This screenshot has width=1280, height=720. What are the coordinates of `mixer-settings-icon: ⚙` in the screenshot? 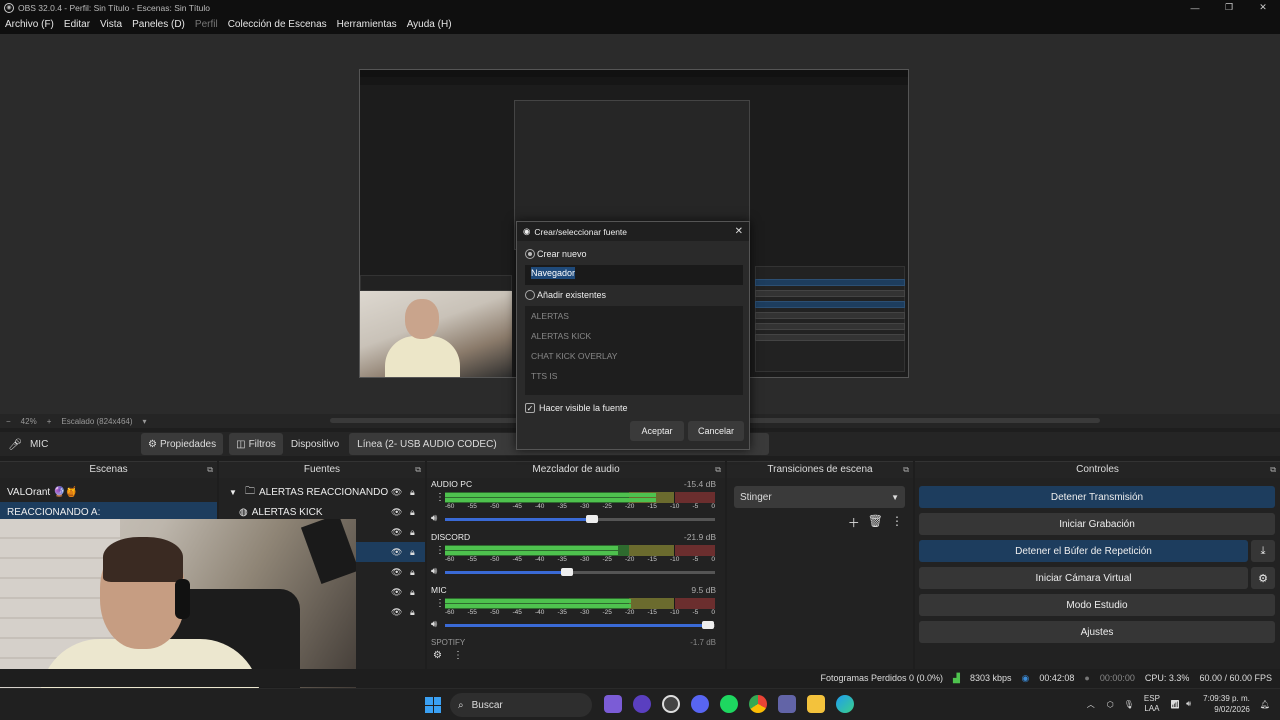 It's located at (437, 655).